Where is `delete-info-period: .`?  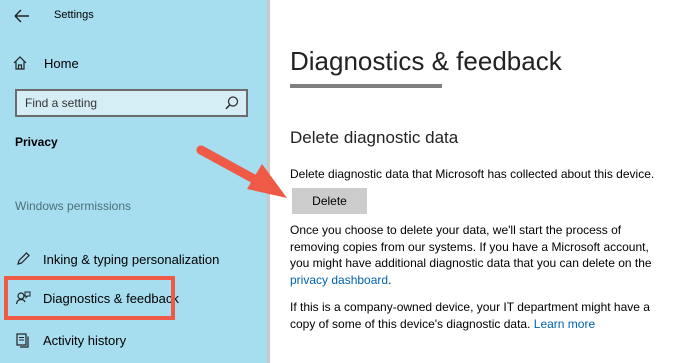
delete-info-period: . is located at coordinates (390, 279).